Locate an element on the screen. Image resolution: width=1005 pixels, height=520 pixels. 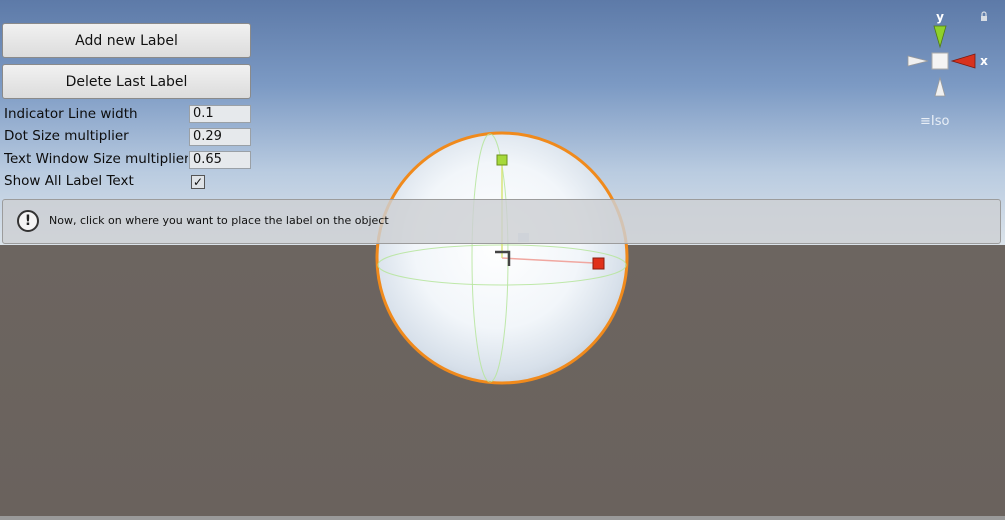
neg-x-axis-cone-icon is located at coordinates (918, 61).